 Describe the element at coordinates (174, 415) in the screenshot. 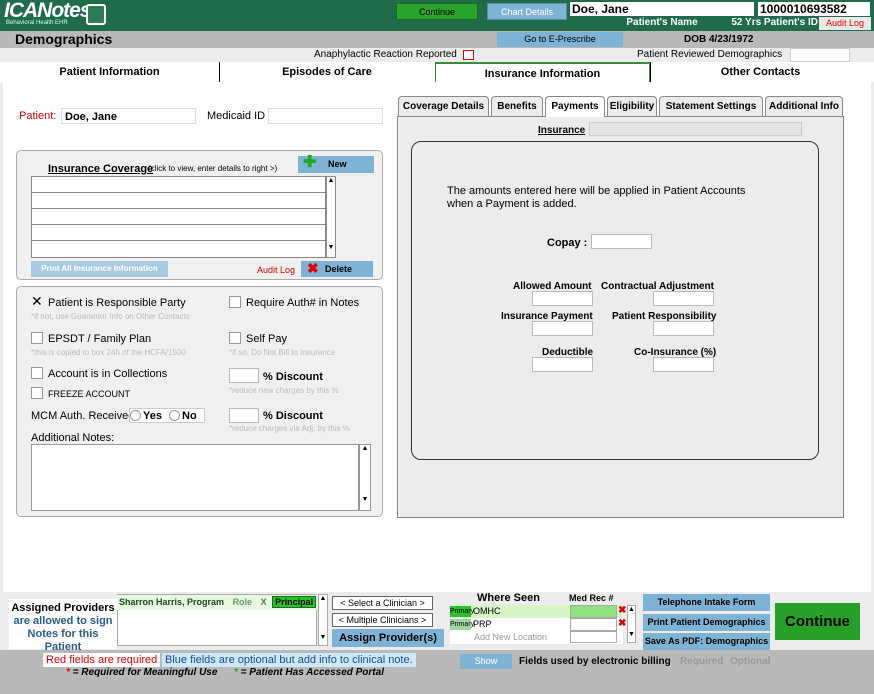

I see `mcm-no-radio` at that location.